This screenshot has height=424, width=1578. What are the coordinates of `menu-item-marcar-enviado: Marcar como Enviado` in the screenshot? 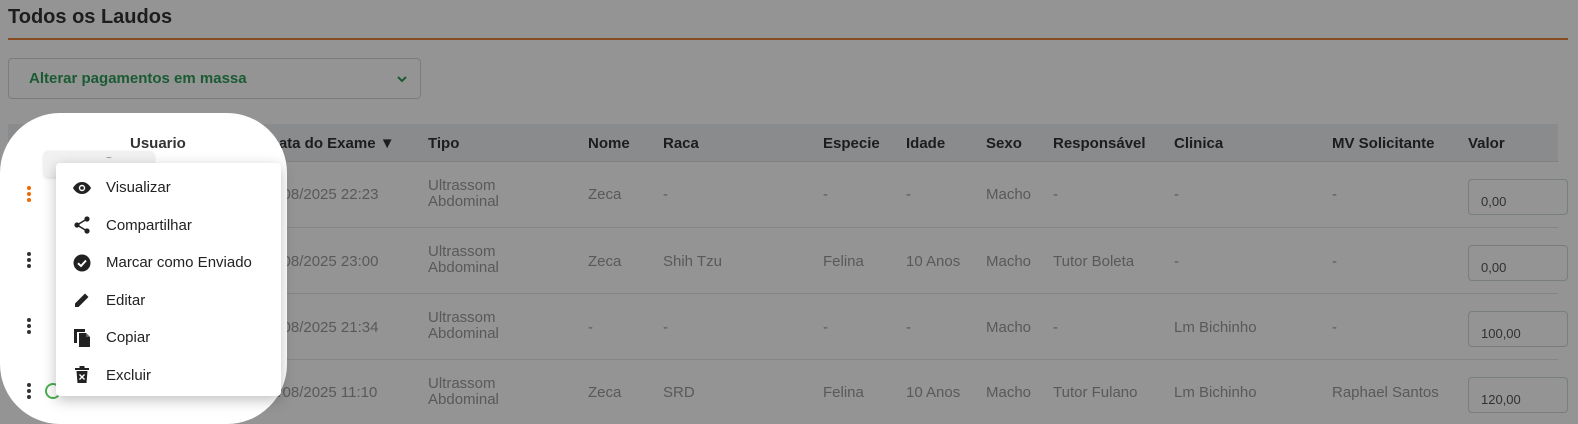 It's located at (168, 263).